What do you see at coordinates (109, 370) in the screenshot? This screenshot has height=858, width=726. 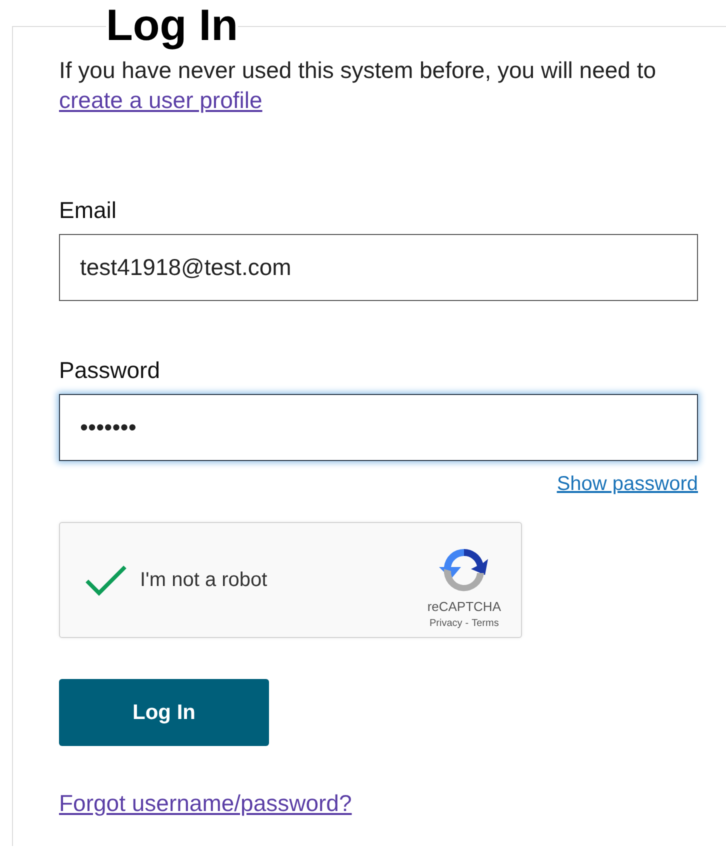 I see `field-label: Password` at bounding box center [109, 370].